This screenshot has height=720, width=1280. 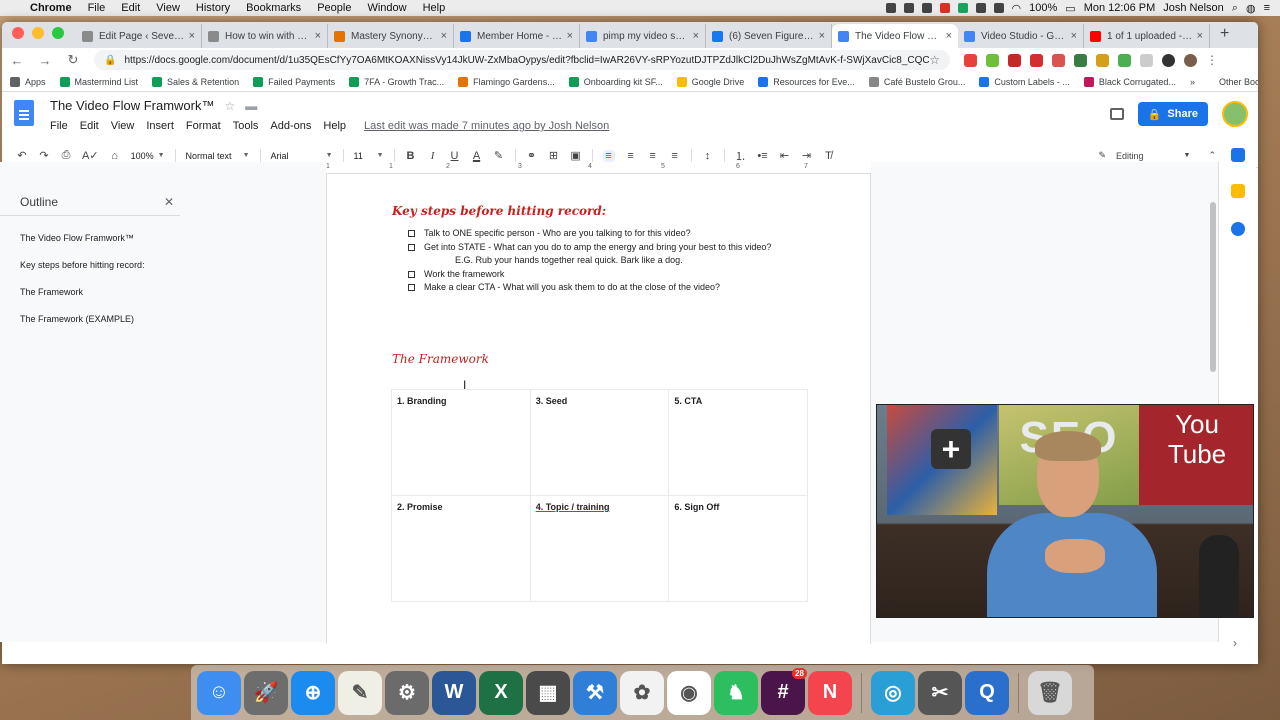 I want to click on scrollbar, so click(x=1213, y=287).